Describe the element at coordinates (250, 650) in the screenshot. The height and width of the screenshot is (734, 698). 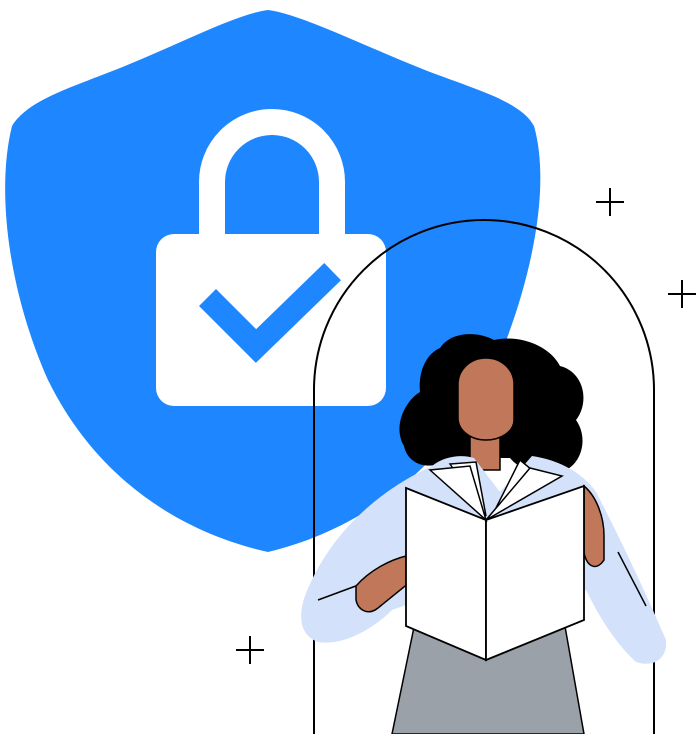
I see `sparkle-bottom` at that location.